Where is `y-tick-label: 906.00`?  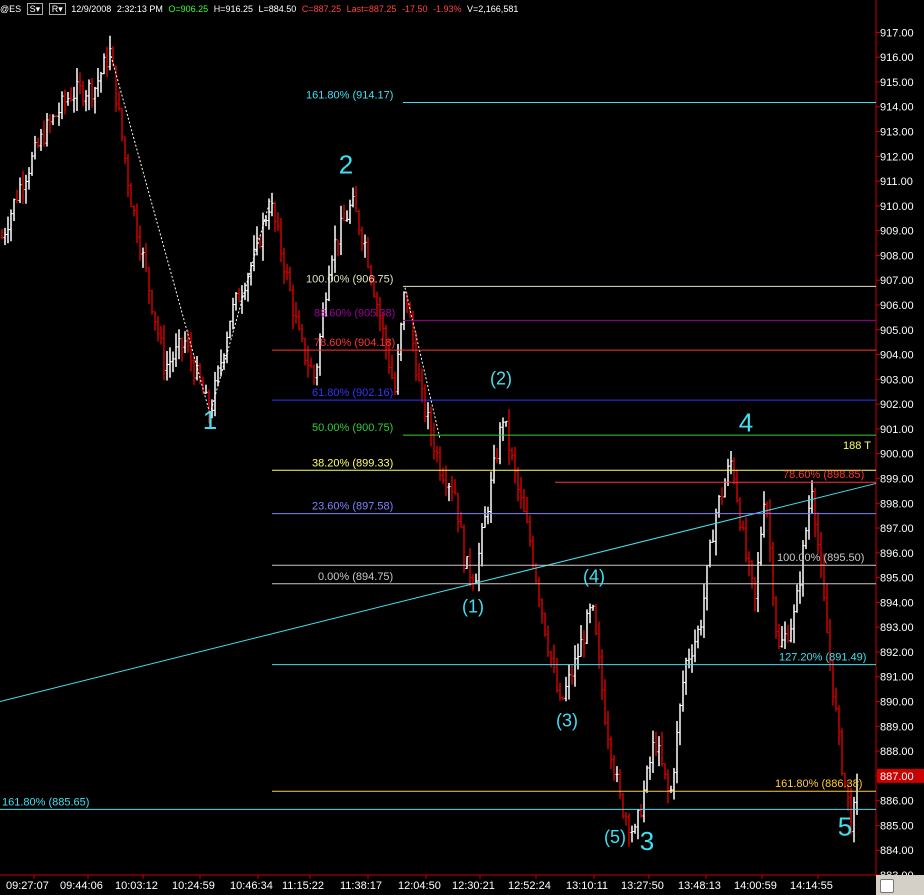
y-tick-label: 906.00 is located at coordinates (897, 306).